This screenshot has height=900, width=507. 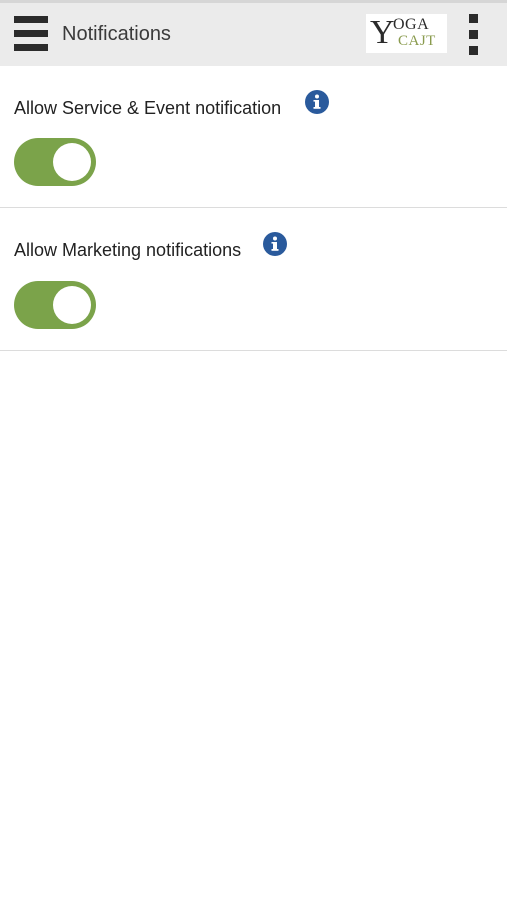 I want to click on yoga-cajt-logo: Y OGA CAJT, so click(x=406, y=33).